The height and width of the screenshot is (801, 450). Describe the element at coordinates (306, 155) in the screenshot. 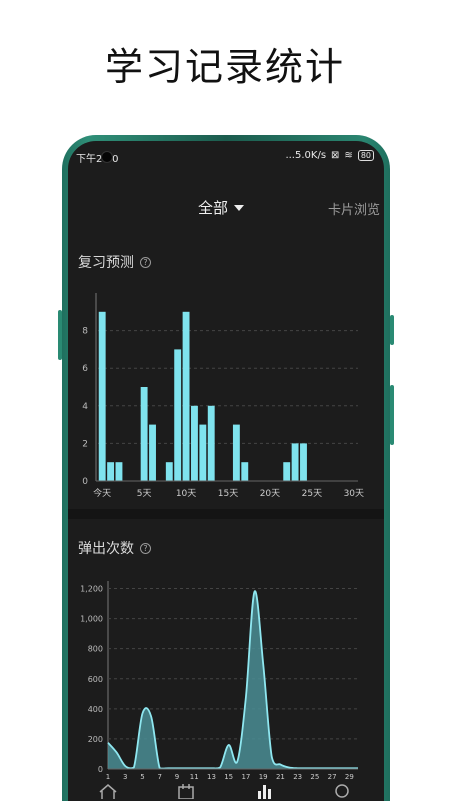

I see `network-speed: ...5.0K/s` at that location.